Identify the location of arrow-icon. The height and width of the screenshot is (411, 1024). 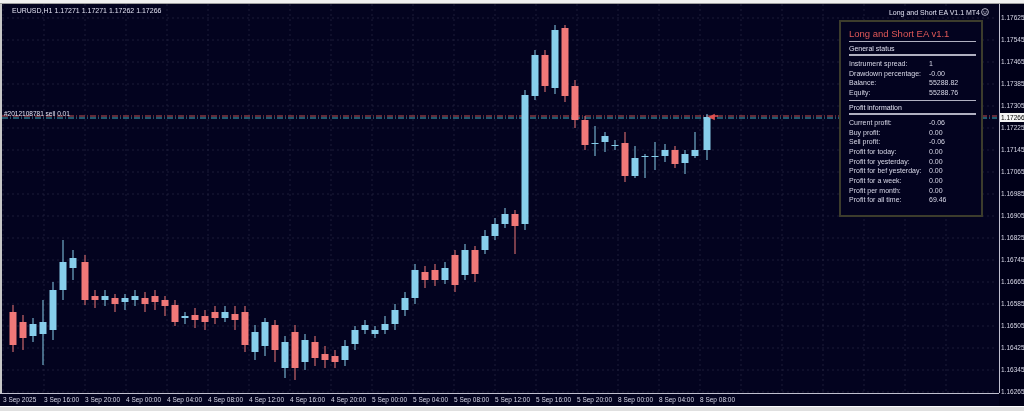
(714, 116).